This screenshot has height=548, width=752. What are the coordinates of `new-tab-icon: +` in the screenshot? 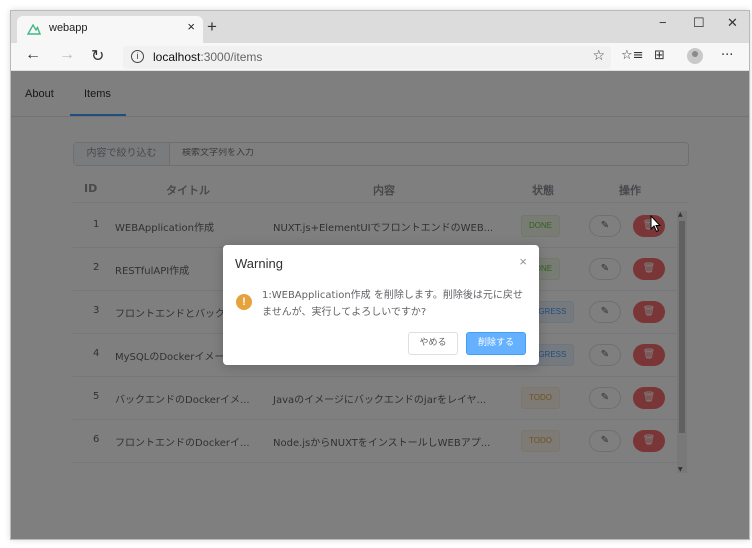 It's located at (212, 27).